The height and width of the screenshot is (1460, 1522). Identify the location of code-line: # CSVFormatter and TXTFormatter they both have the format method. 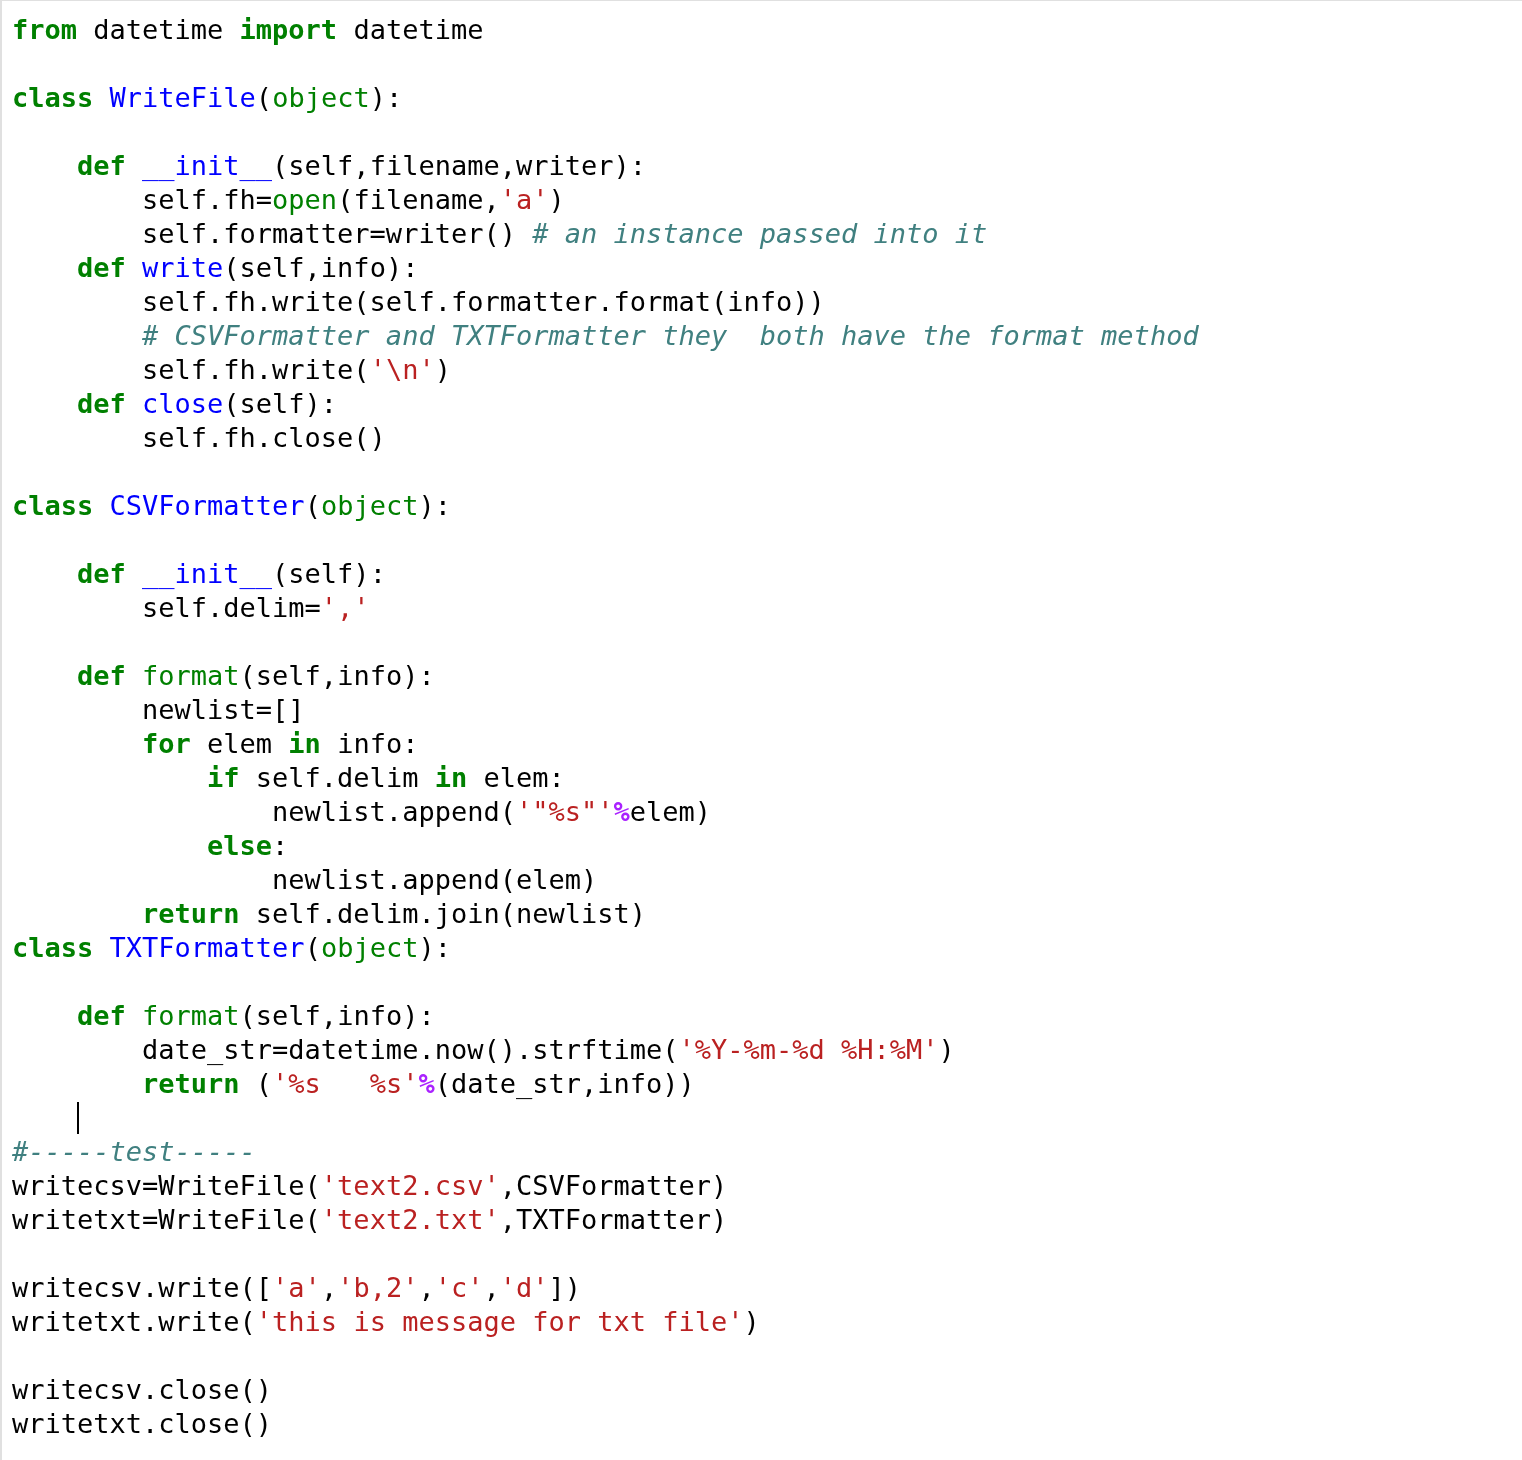
(670, 336).